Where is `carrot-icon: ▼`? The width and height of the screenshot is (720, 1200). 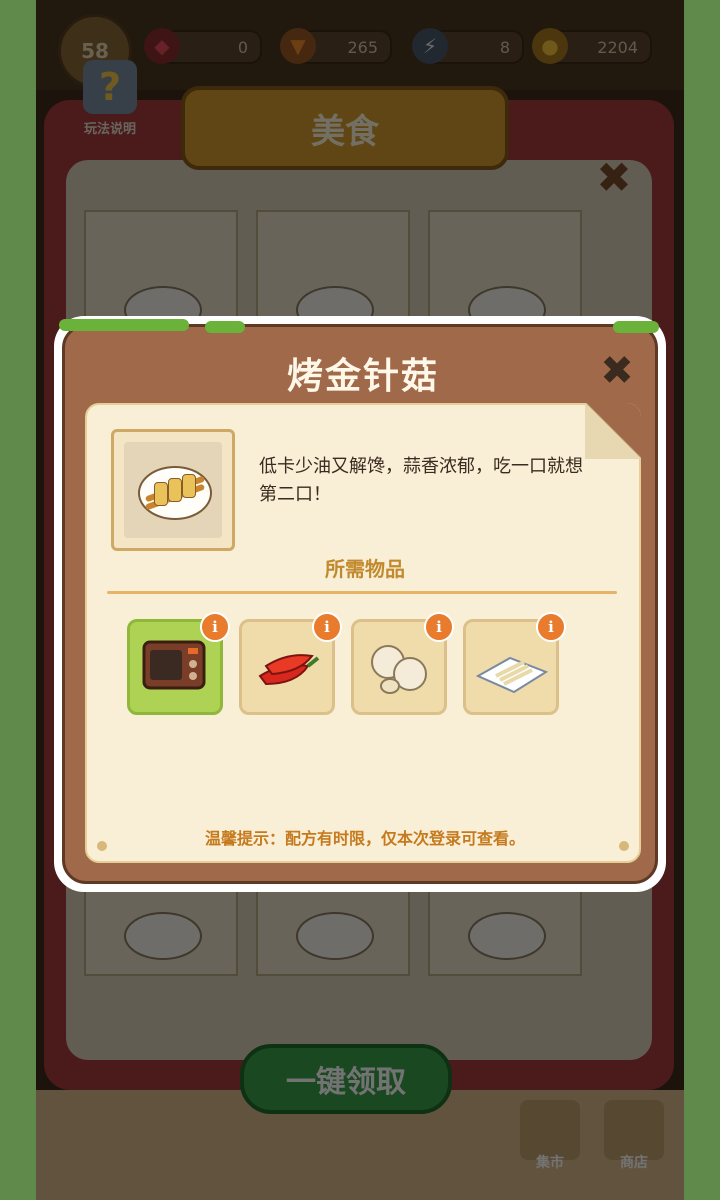
carrot-icon: ▼ is located at coordinates (298, 46).